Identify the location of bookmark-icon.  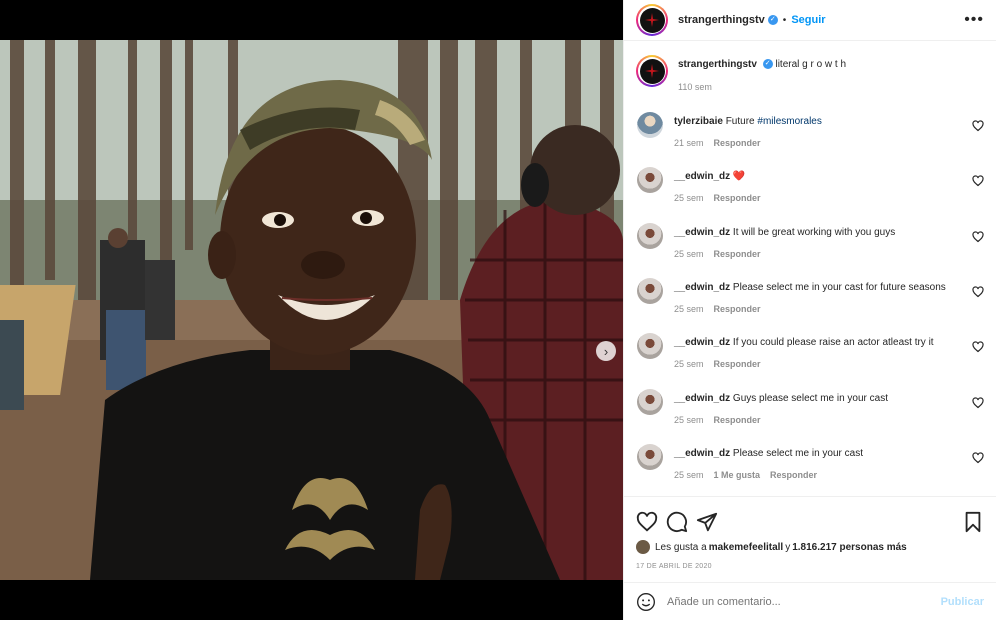
(973, 522).